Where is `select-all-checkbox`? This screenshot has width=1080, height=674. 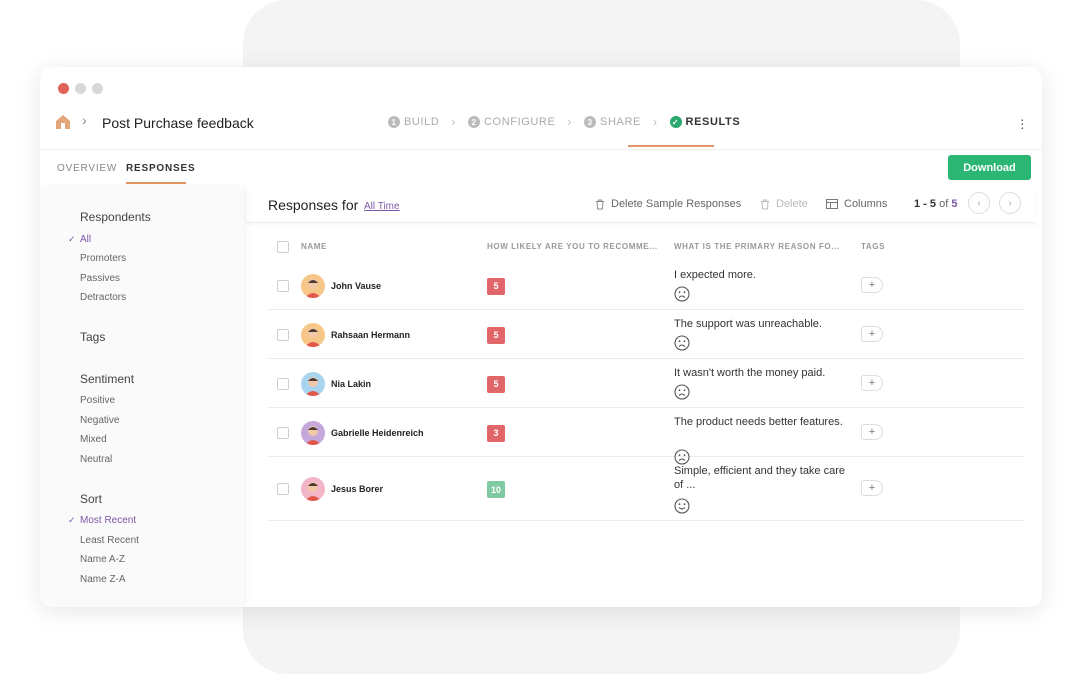
select-all-checkbox is located at coordinates (283, 247).